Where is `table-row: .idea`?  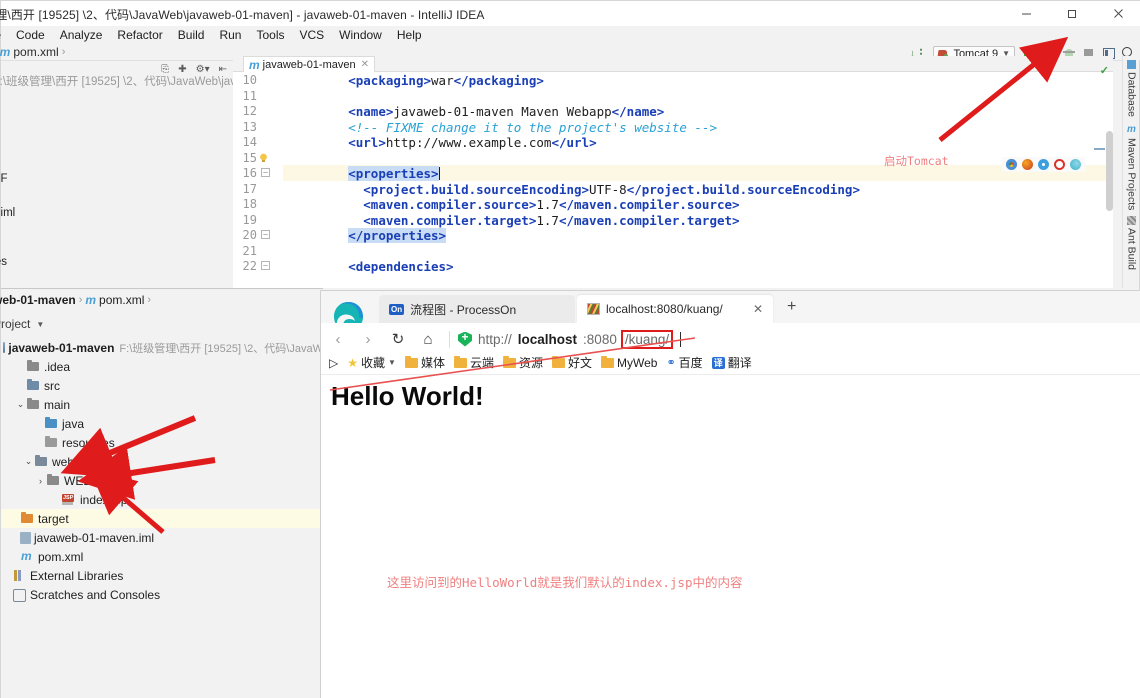
table-row: .idea is located at coordinates (162, 366).